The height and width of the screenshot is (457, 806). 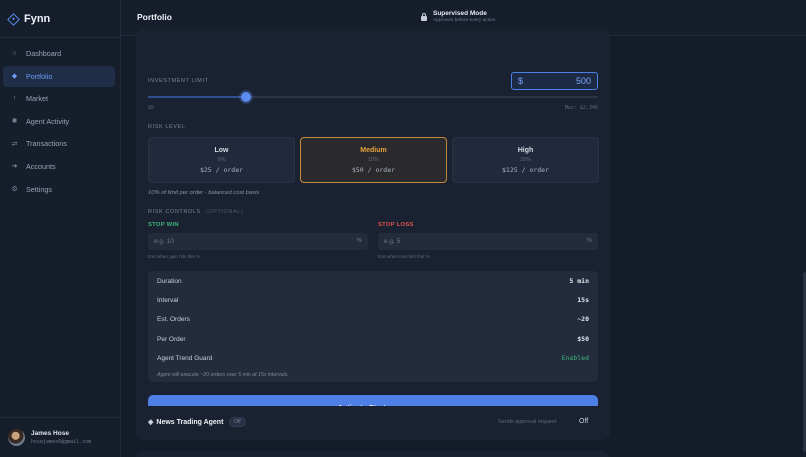 I want to click on summary-row-est-orders: Est. Orders ~20, so click(x=373, y=319).